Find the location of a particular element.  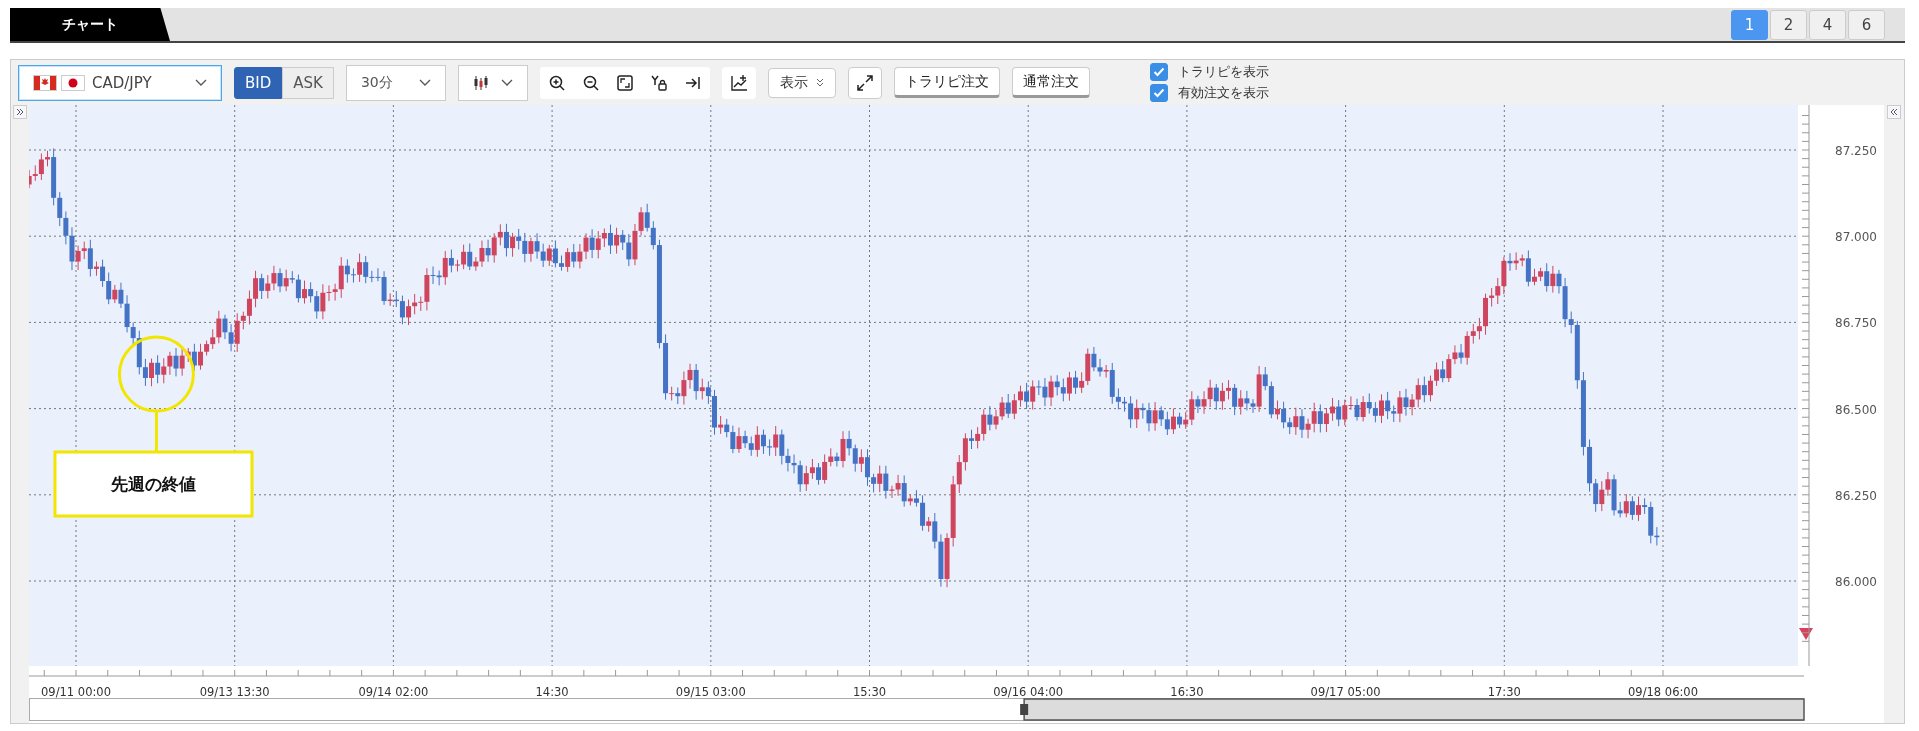

fullscreen-button is located at coordinates (864, 82).